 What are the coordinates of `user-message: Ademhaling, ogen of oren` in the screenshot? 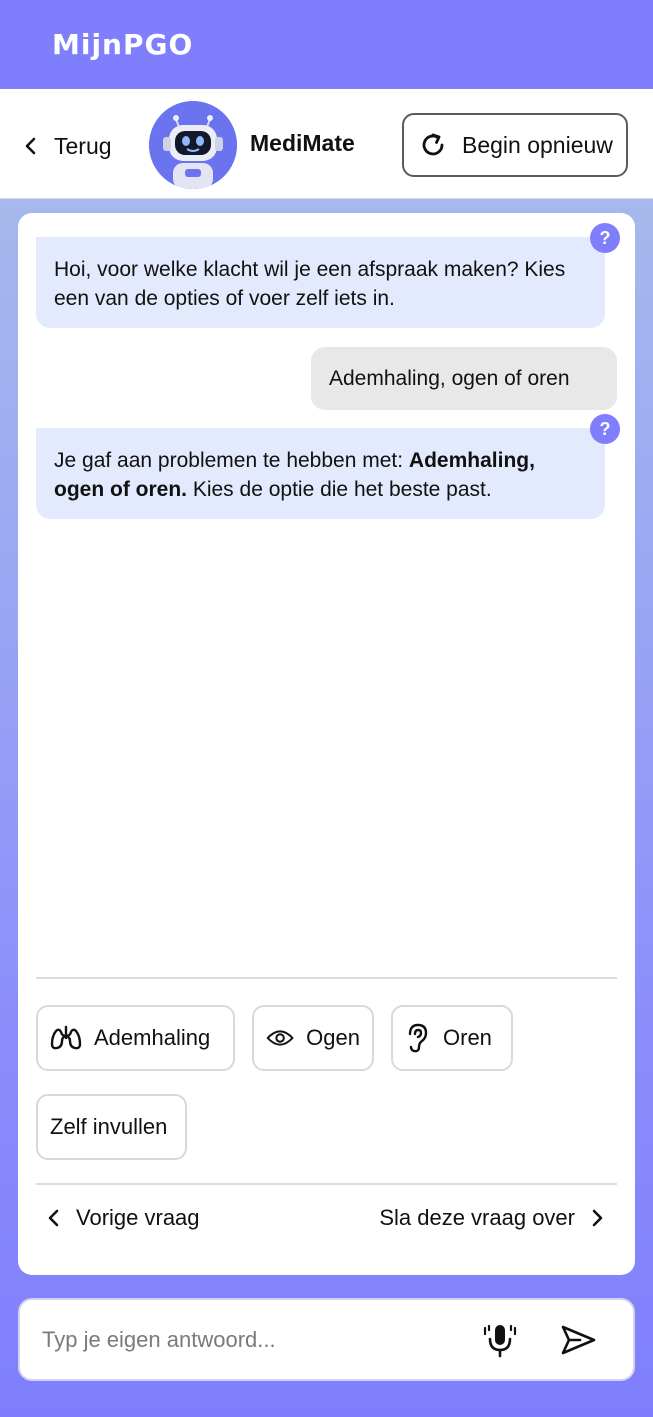 It's located at (464, 378).